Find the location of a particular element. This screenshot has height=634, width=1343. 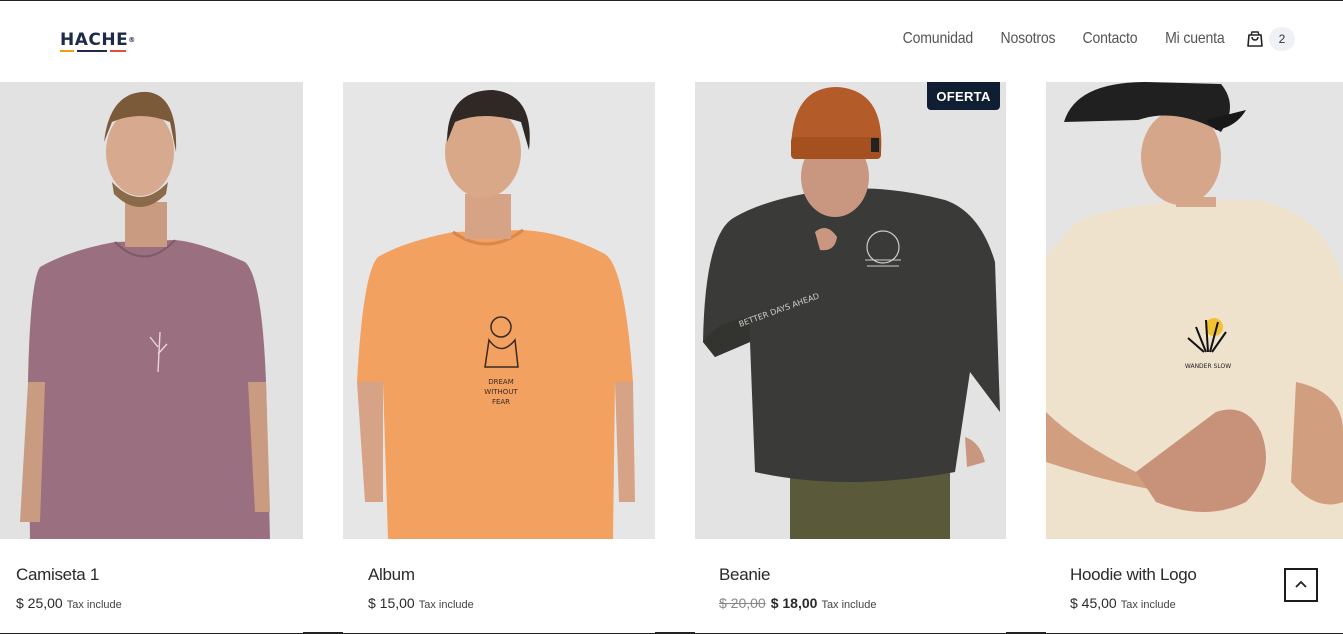

nav-link-comunidad: Comunidad is located at coordinates (937, 39).